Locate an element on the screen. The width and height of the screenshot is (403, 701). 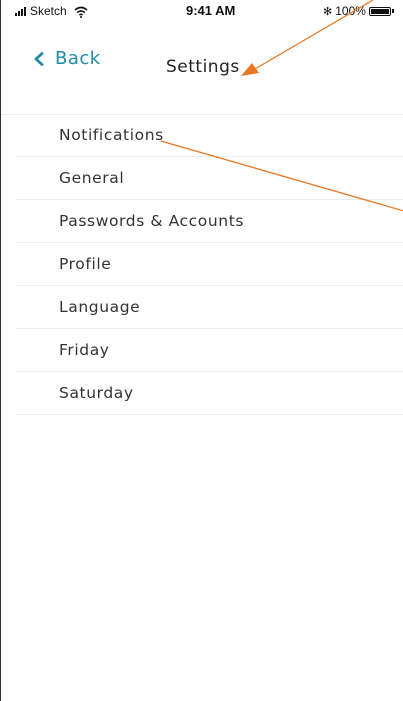
status-left: Sketch is located at coordinates (51, 11).